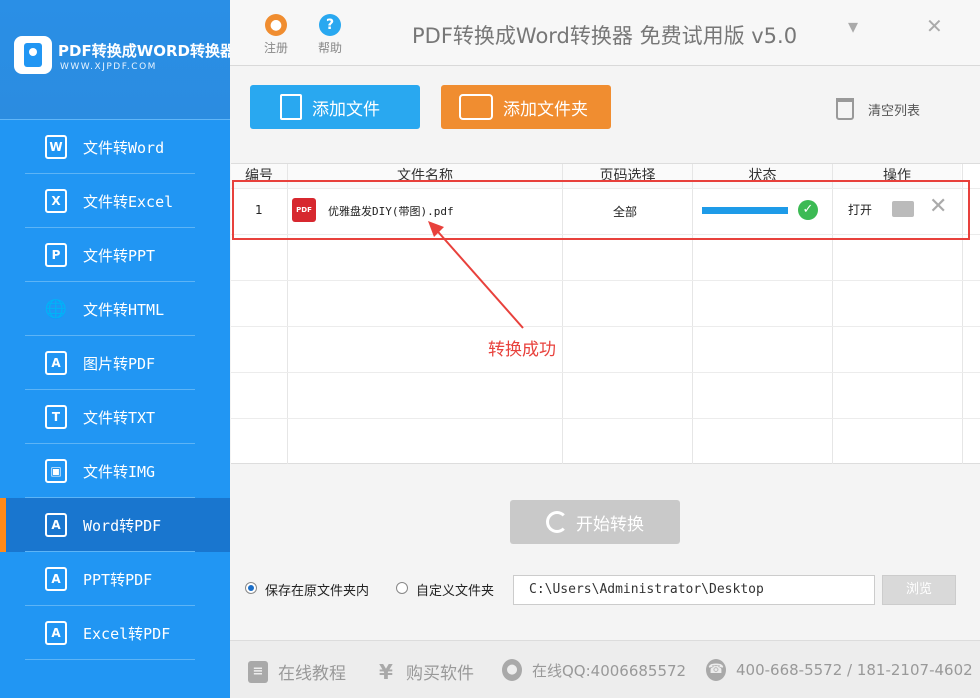  Describe the element at coordinates (512, 670) in the screenshot. I see `qq-icon: ●` at that location.